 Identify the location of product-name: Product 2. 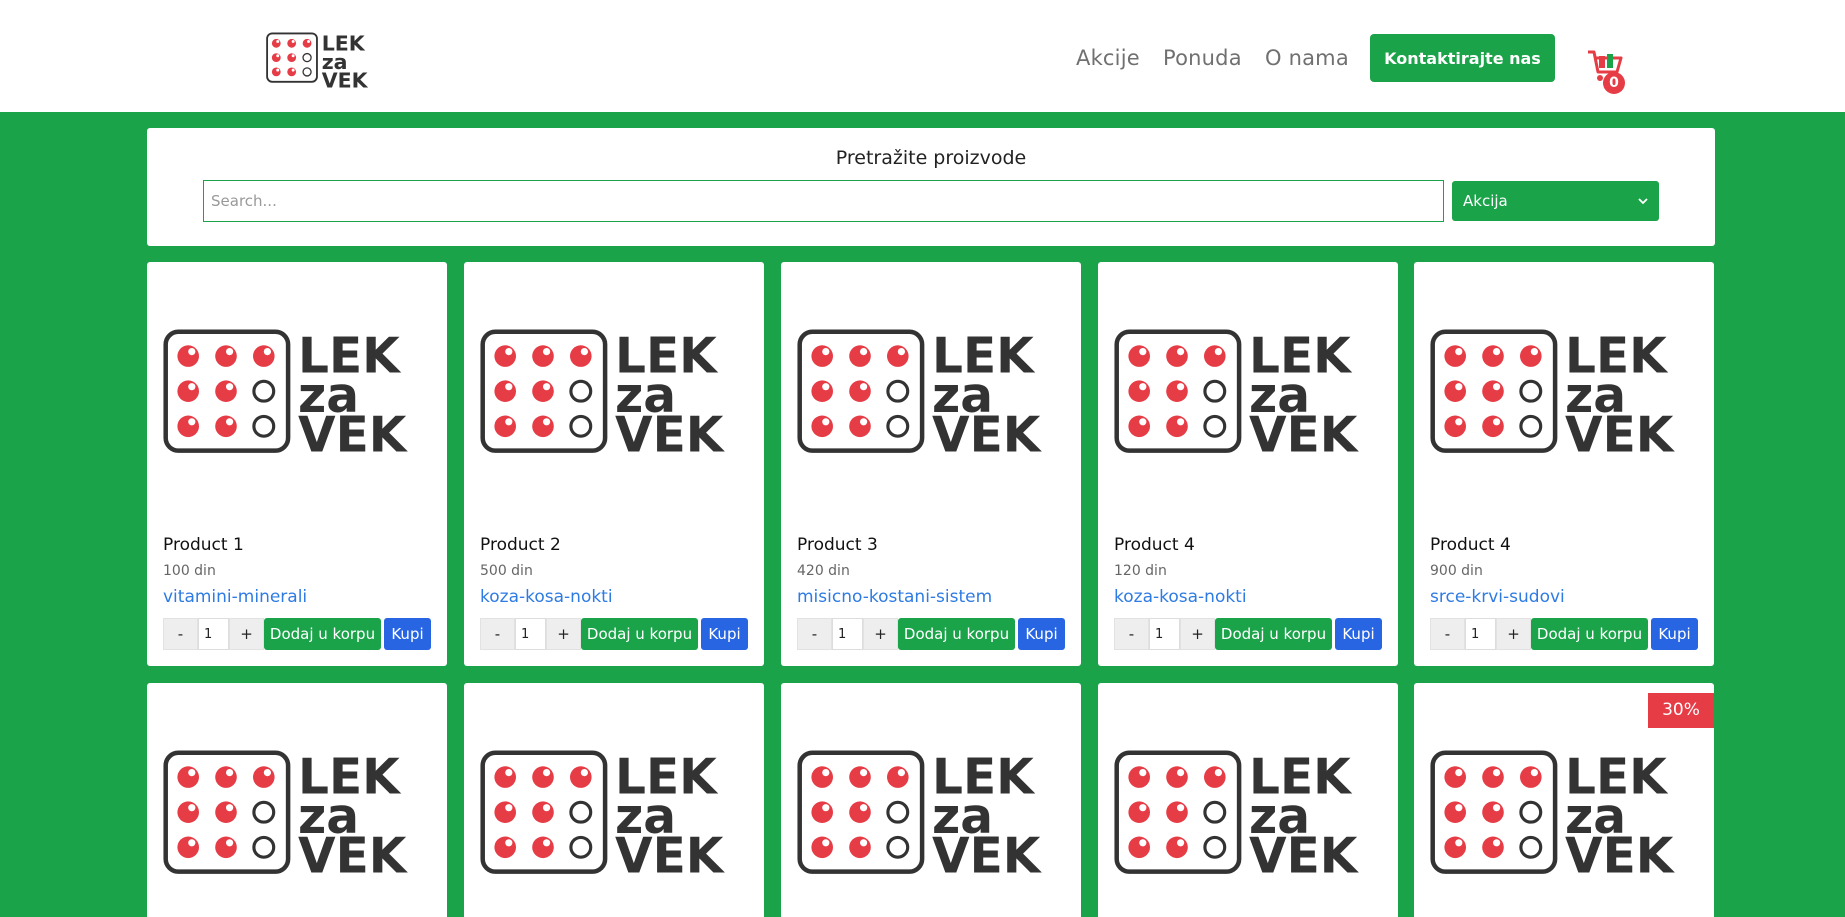
(520, 545).